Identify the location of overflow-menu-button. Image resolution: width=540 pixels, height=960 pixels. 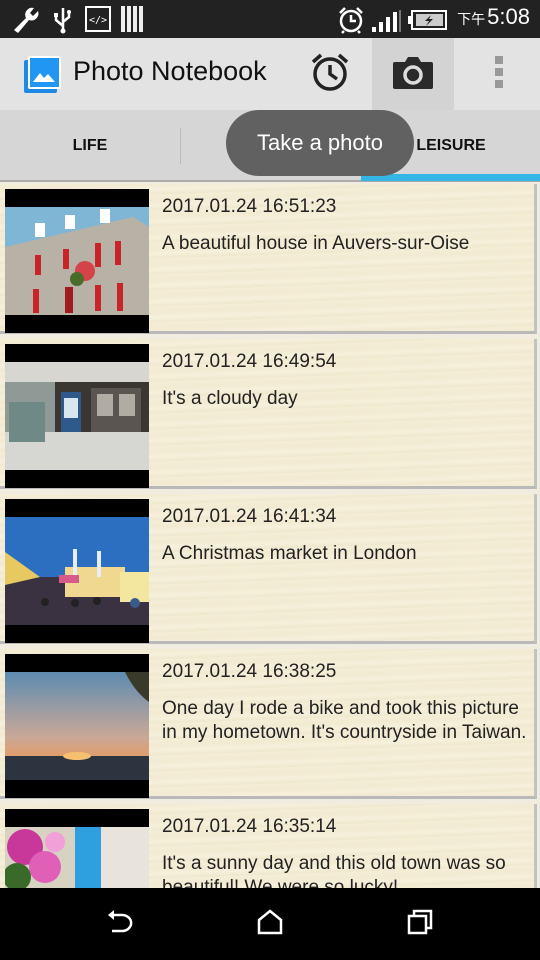
(499, 74).